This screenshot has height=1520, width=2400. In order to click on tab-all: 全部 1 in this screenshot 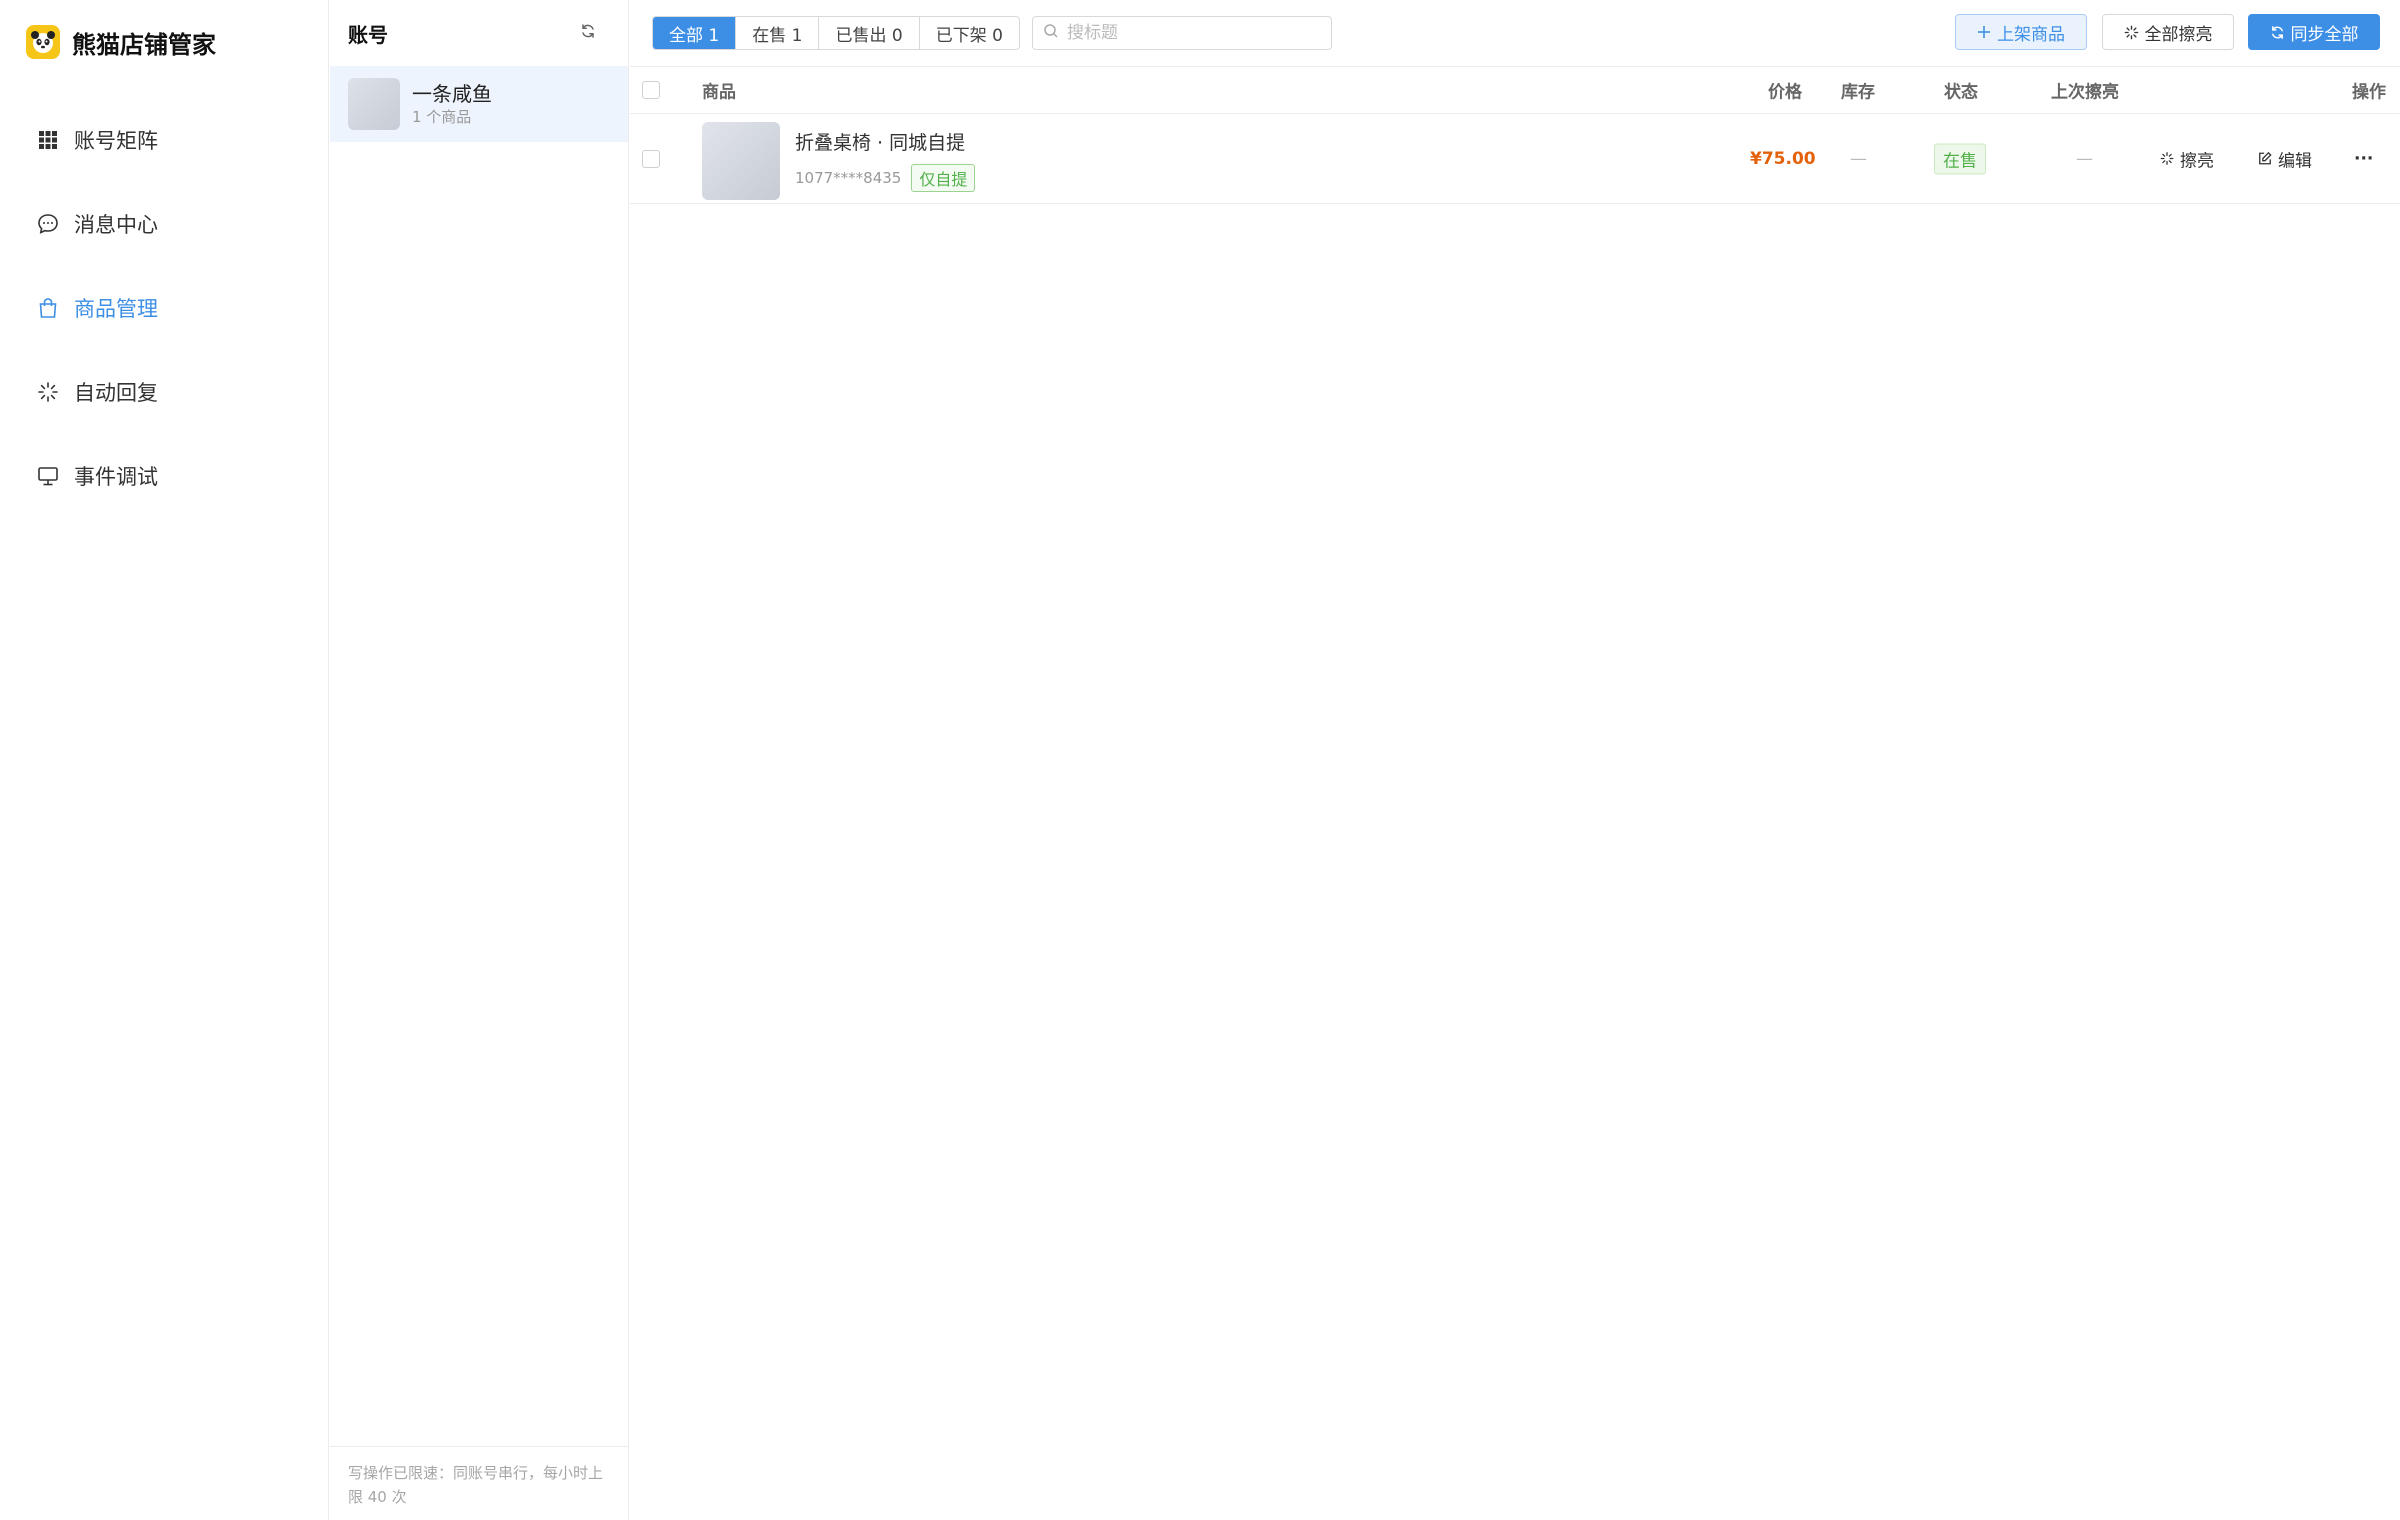, I will do `click(695, 33)`.